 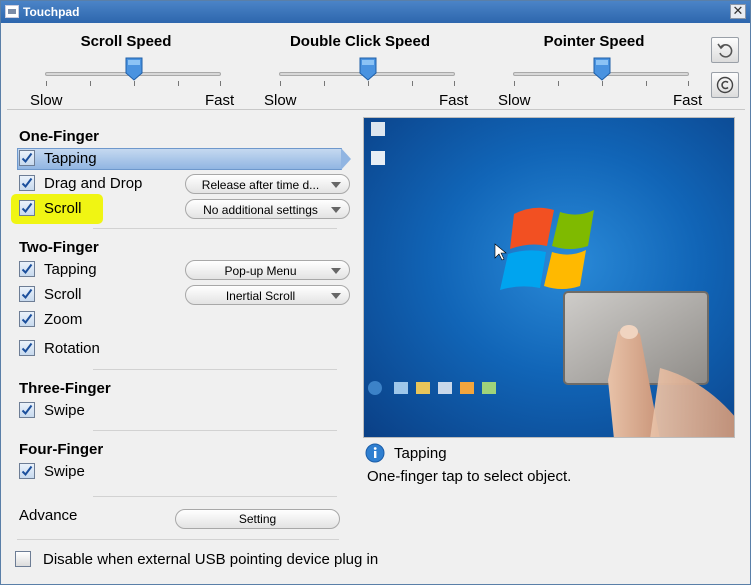 I want to click on scroll-speed-label: Scroll Speed, so click(x=126, y=41).